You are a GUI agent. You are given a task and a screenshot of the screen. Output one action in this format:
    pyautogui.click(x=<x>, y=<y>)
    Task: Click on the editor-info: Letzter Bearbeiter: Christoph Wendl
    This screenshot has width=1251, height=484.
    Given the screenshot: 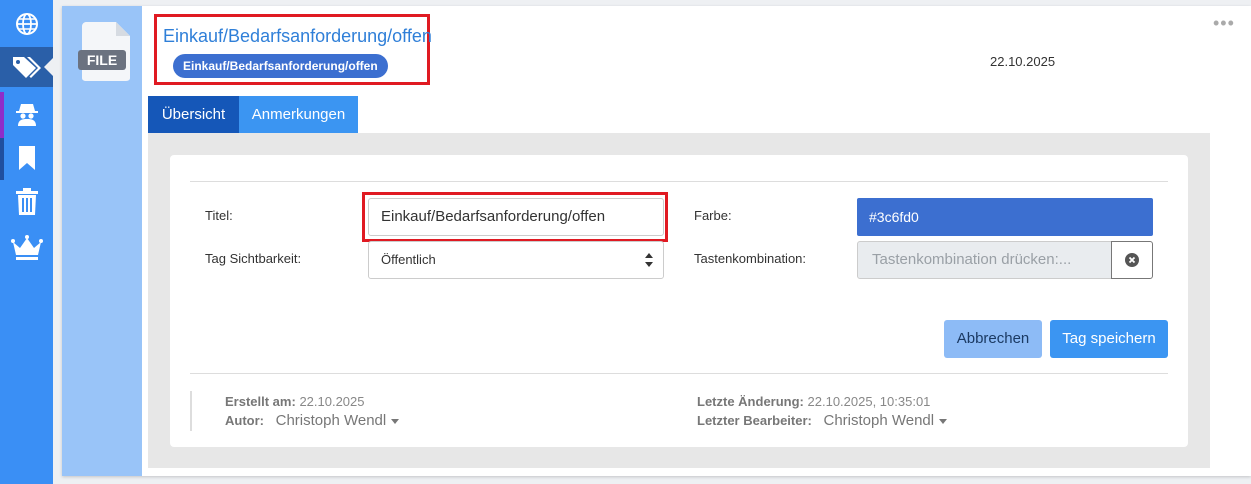 What is the action you would take?
    pyautogui.click(x=822, y=420)
    